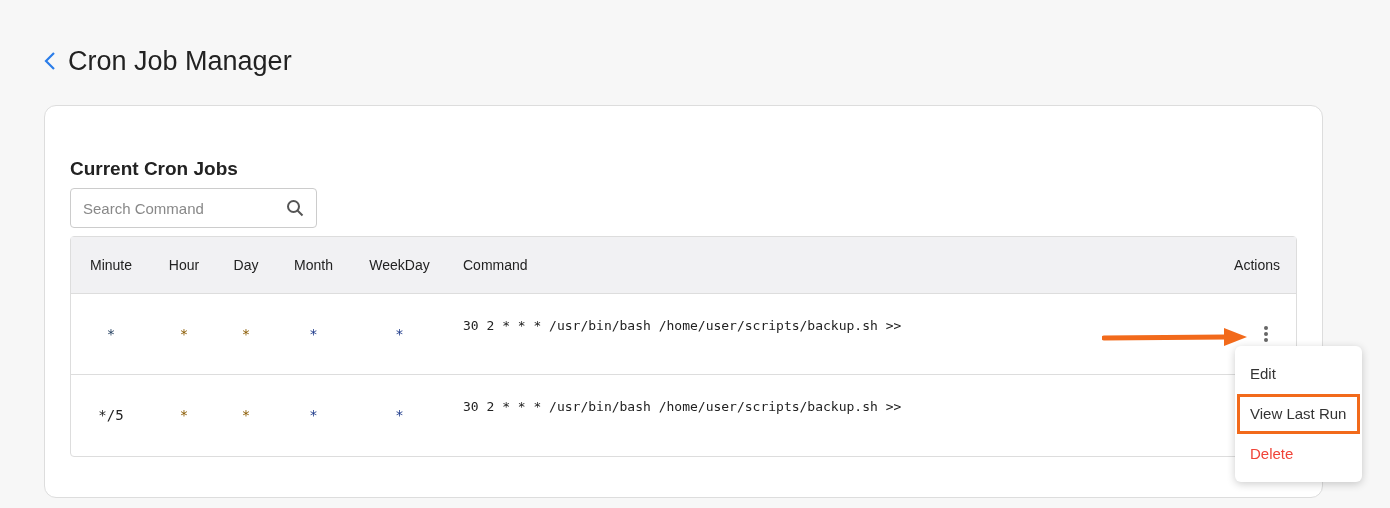 The image size is (1390, 508). I want to click on column-header: Hour, so click(184, 264).